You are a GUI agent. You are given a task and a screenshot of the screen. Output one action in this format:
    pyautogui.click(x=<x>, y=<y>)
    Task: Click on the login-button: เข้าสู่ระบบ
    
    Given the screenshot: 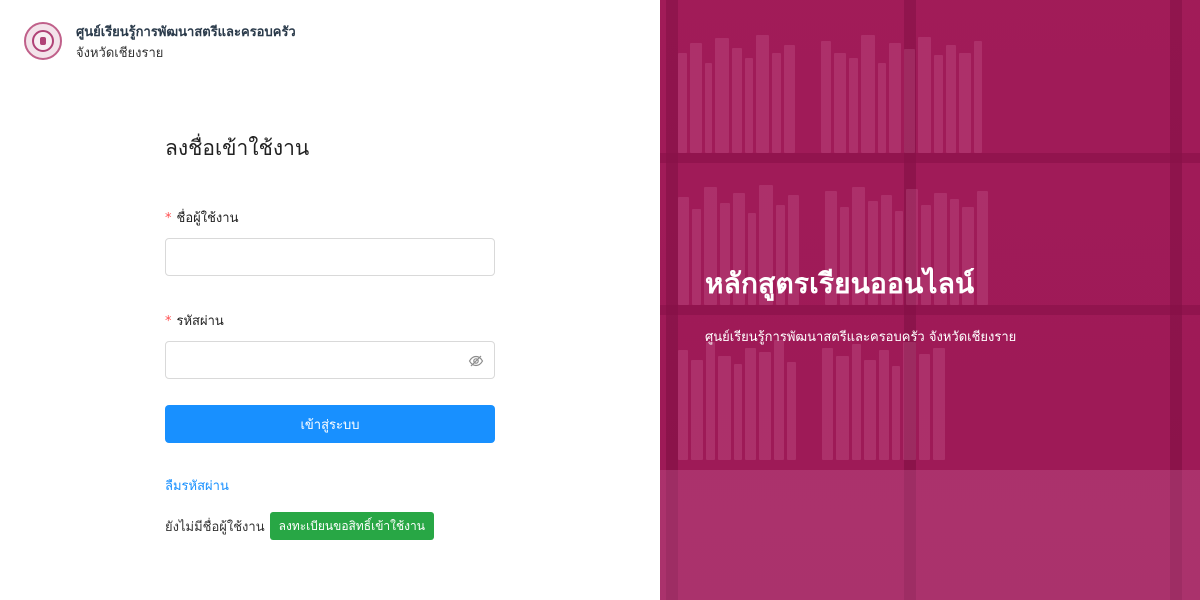 What is the action you would take?
    pyautogui.click(x=330, y=424)
    